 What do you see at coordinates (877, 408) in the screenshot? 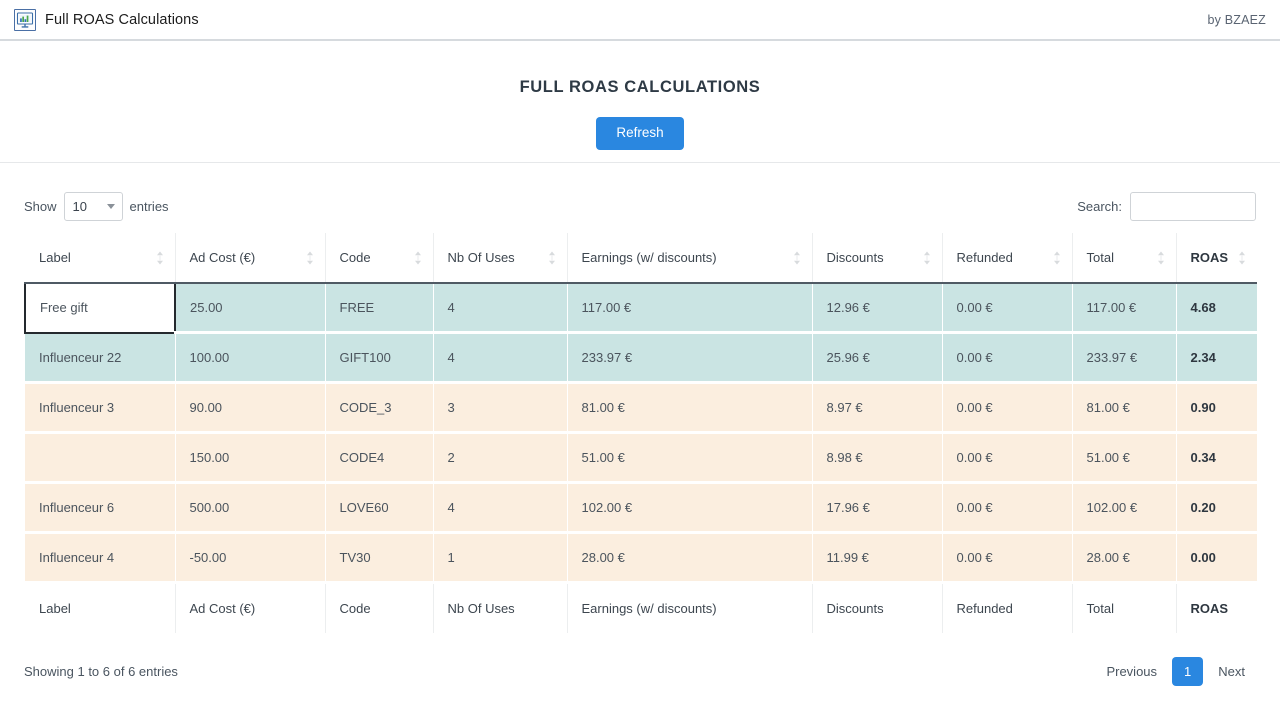
I see `cell-discounts: 8.97 €` at bounding box center [877, 408].